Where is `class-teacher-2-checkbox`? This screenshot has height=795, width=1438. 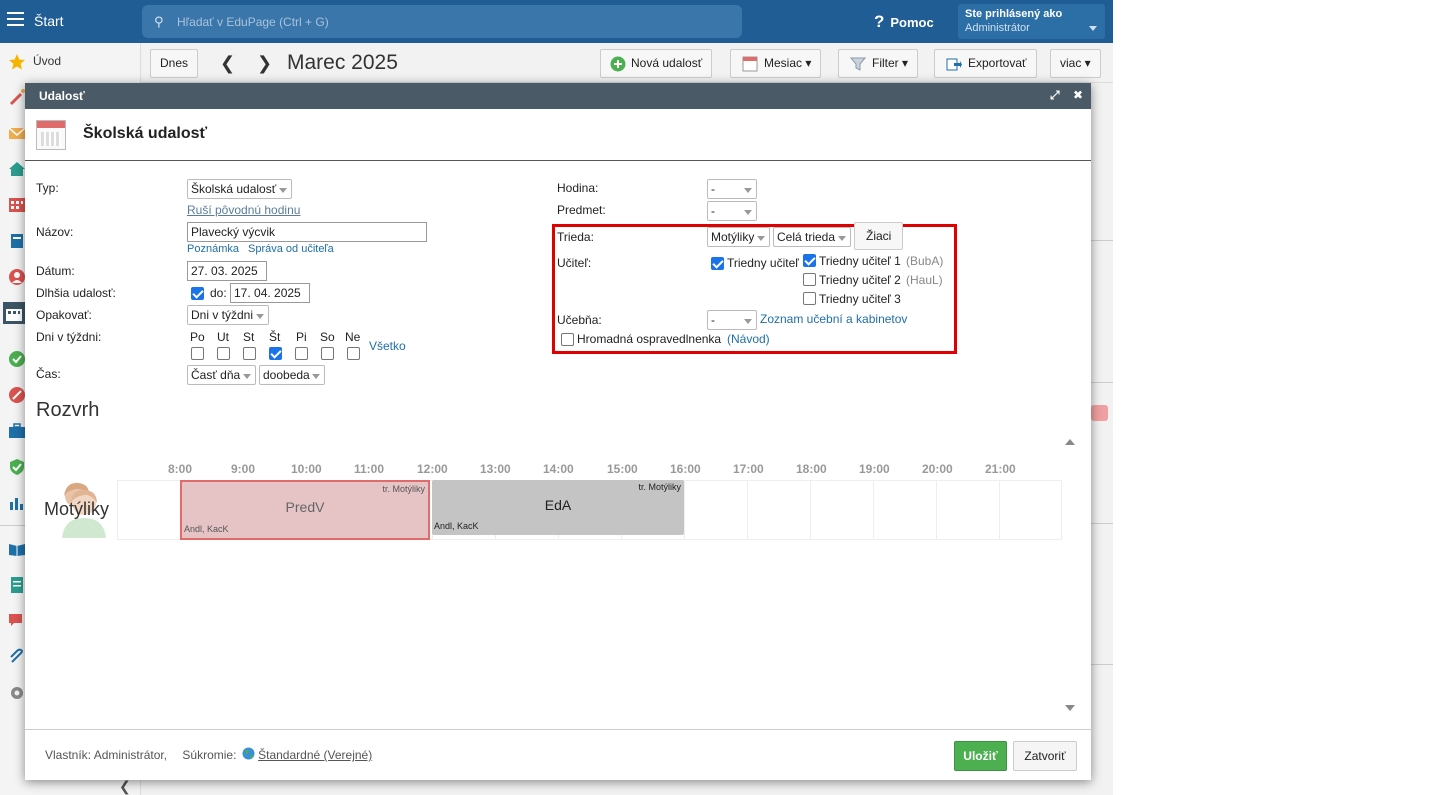
class-teacher-2-checkbox is located at coordinates (809, 279).